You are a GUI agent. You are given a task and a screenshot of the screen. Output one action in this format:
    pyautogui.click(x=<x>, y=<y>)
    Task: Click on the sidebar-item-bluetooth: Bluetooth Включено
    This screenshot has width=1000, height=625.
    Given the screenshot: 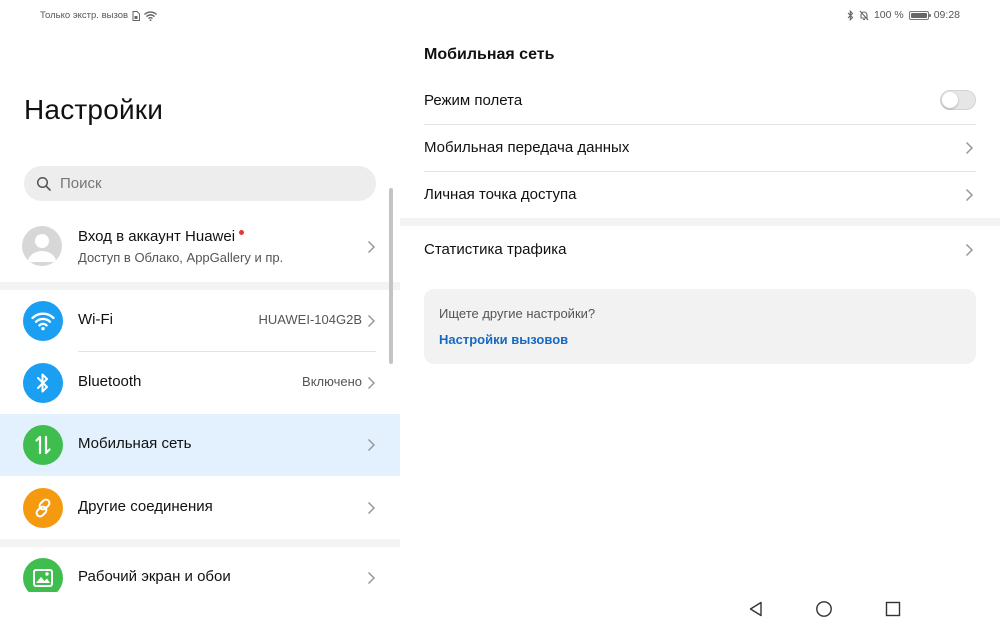 What is the action you would take?
    pyautogui.click(x=200, y=383)
    